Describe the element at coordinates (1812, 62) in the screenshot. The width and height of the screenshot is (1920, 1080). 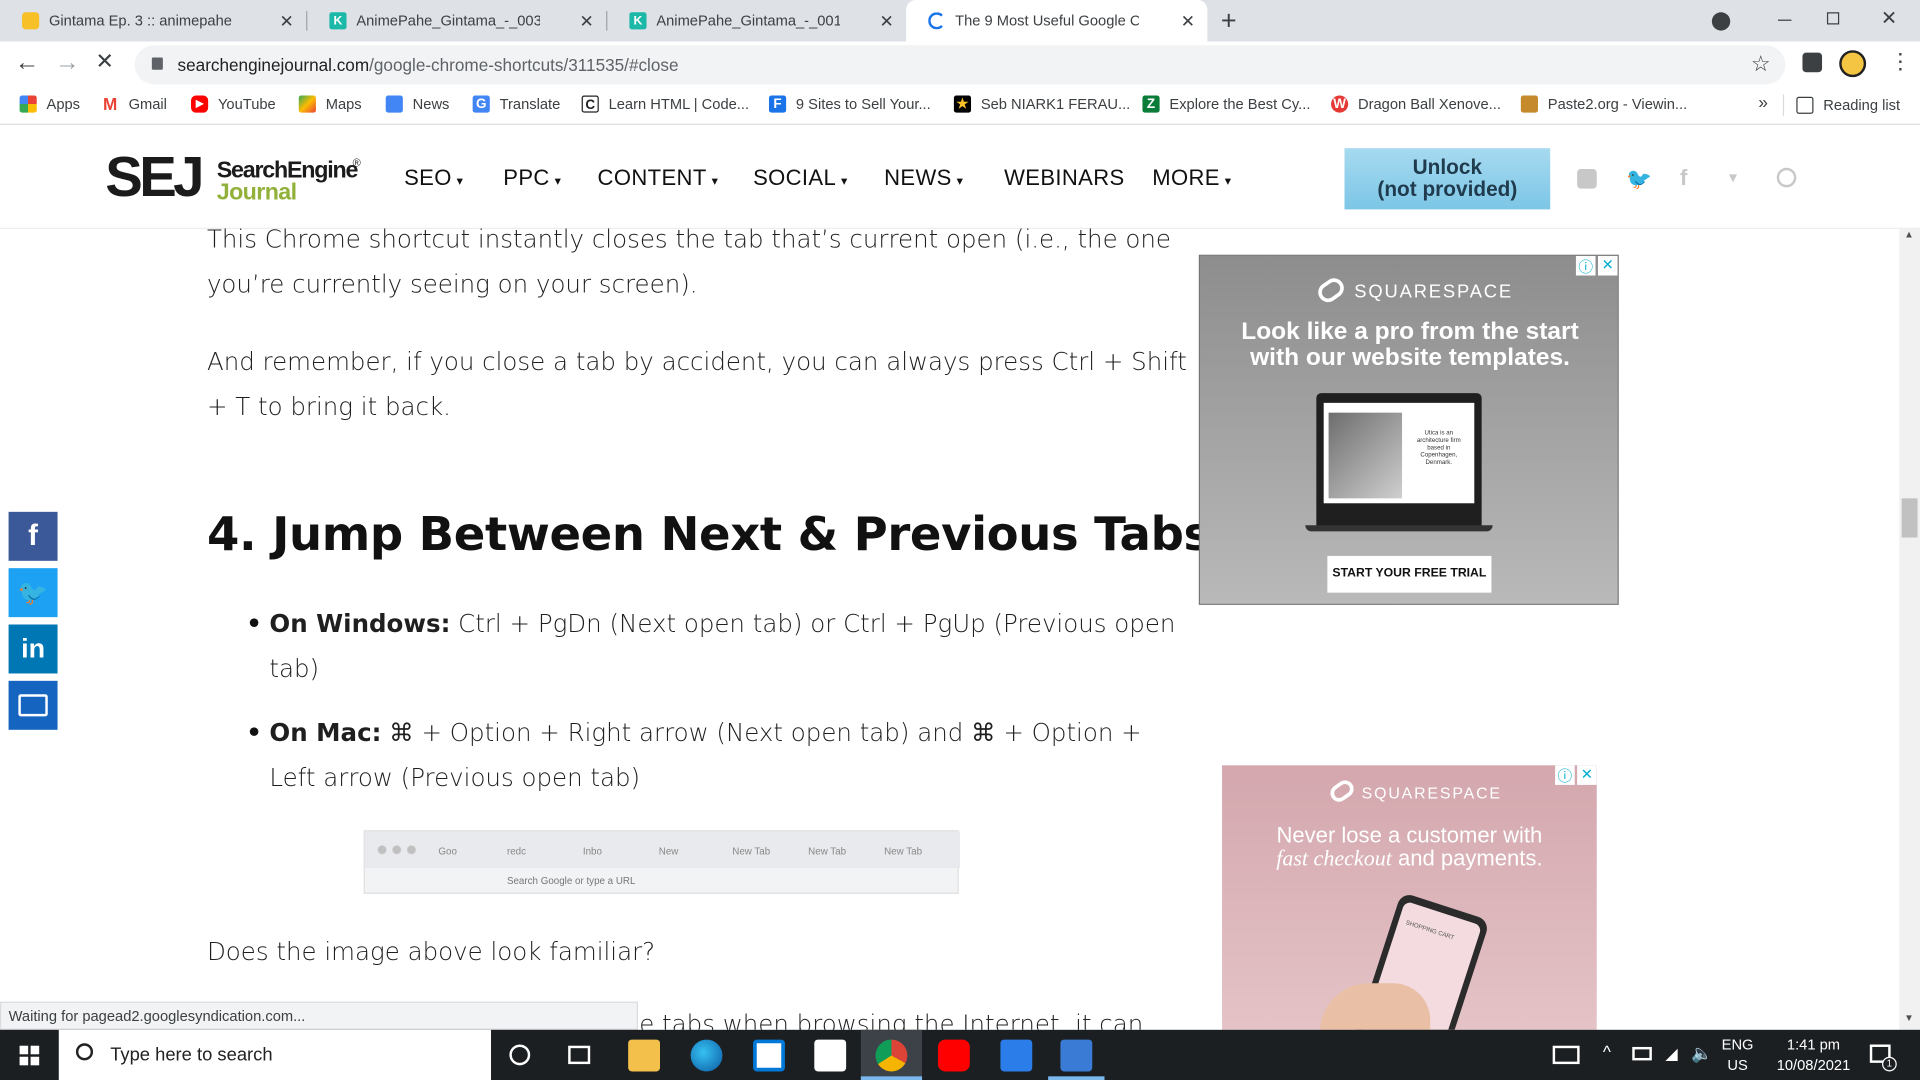
I see `extensions-icon` at that location.